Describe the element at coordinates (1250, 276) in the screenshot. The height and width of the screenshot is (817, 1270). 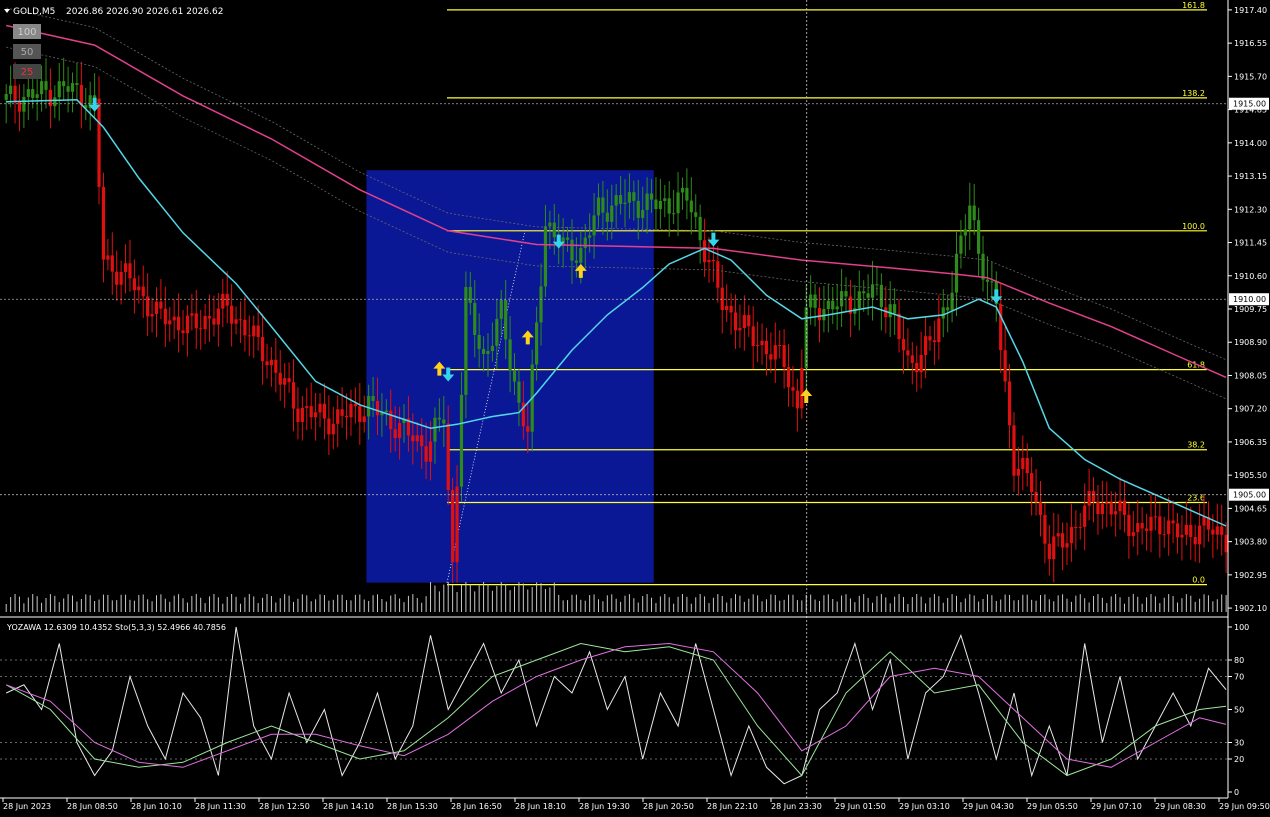
I see `price-tick-label: 1910.60` at that location.